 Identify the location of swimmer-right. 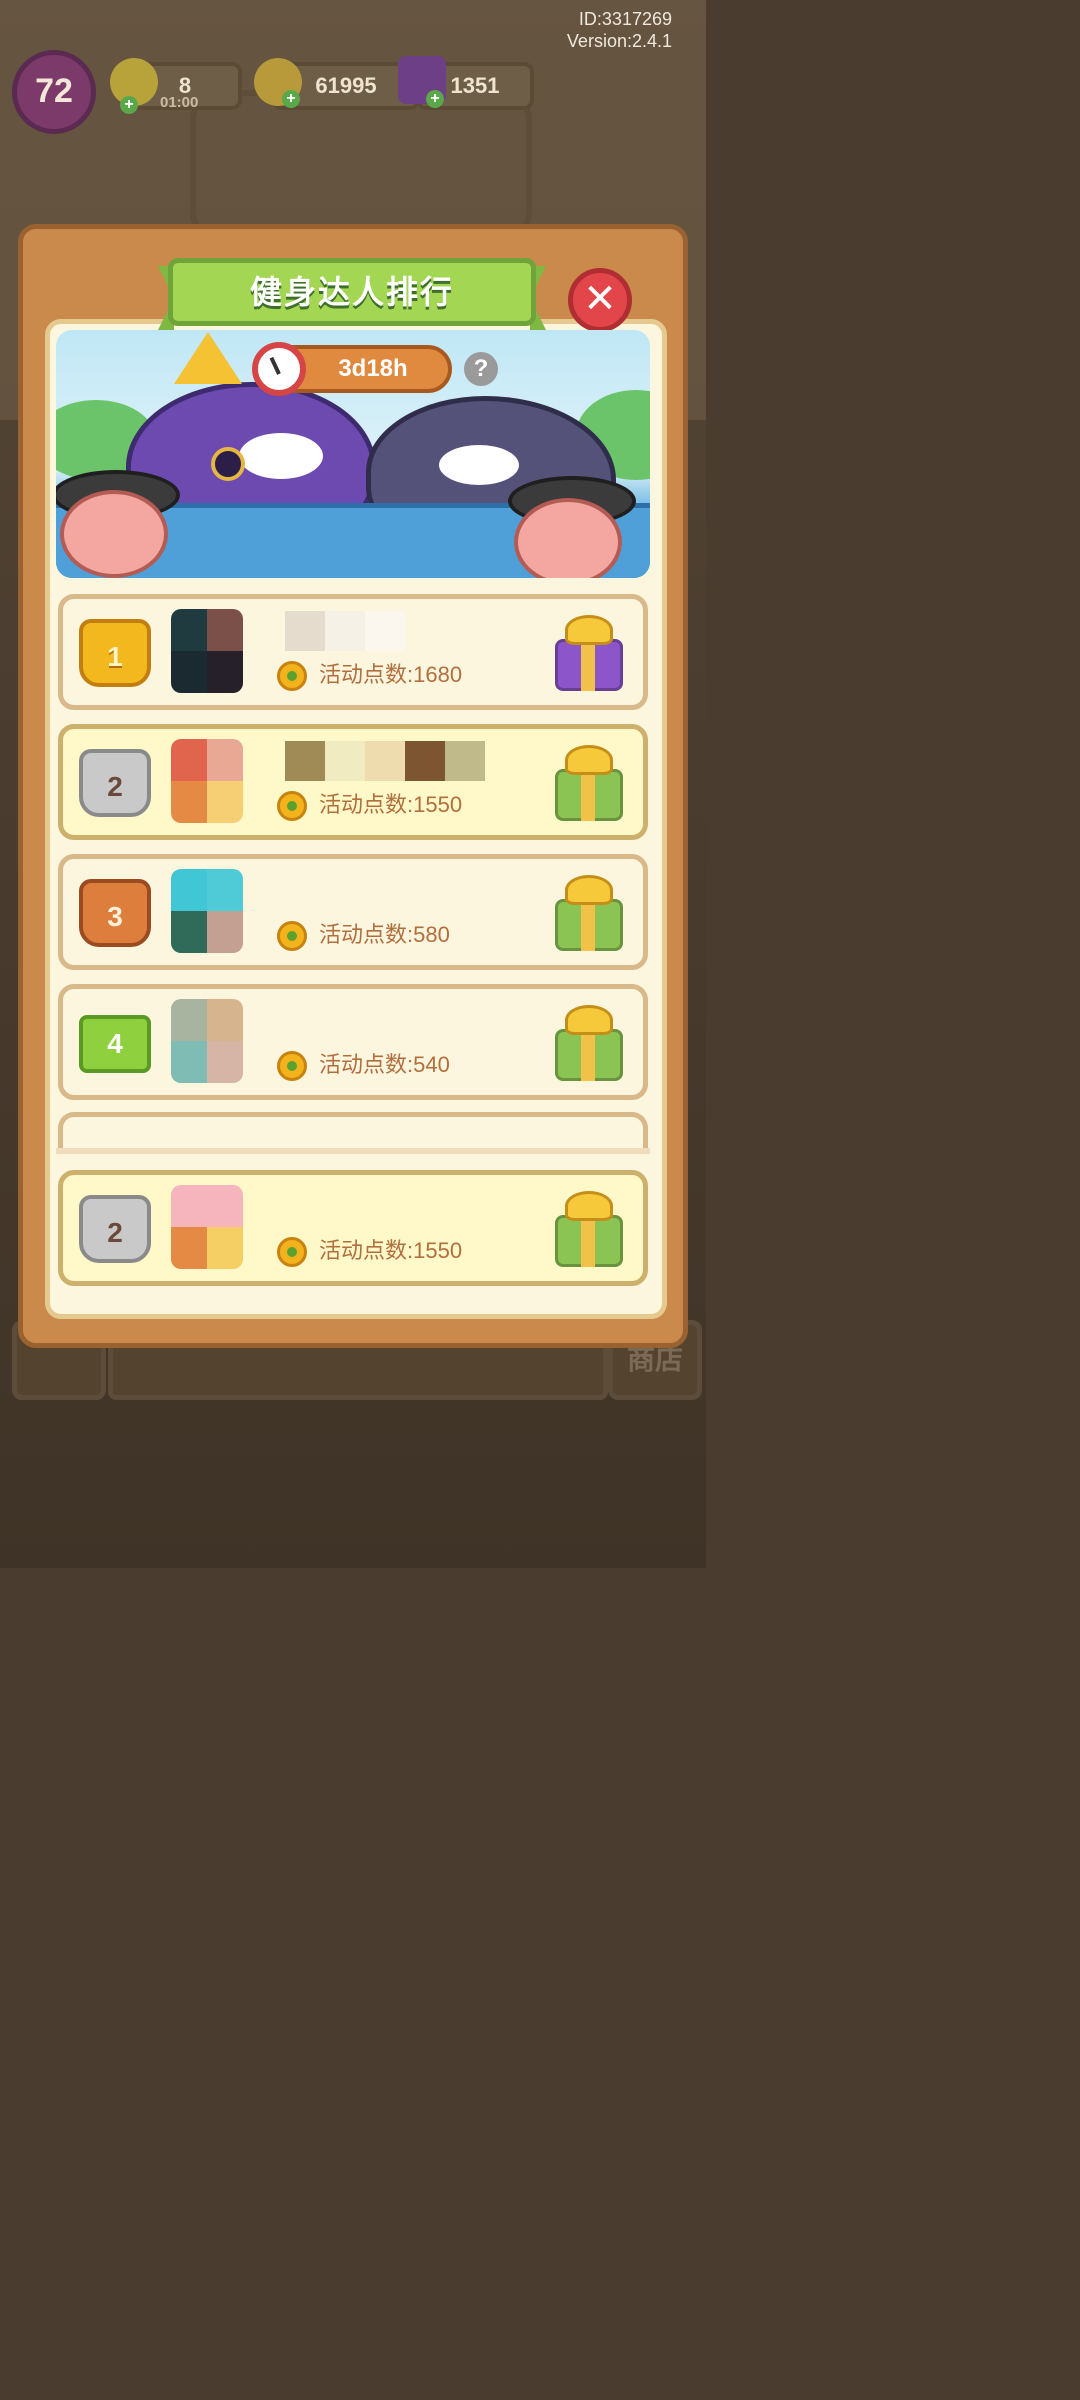
(568, 538).